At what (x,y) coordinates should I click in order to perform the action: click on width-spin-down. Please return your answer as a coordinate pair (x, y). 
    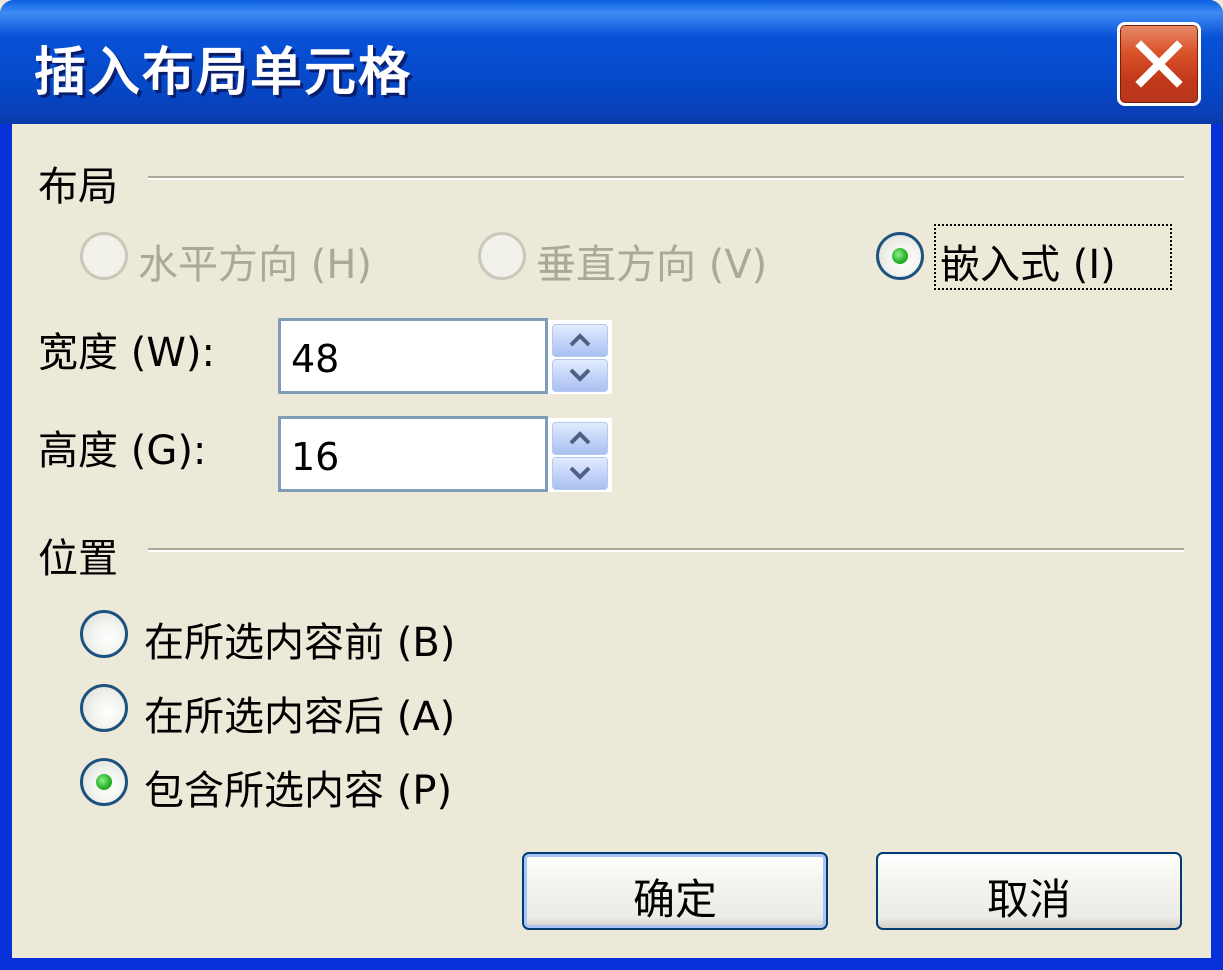
    Looking at the image, I should click on (580, 375).